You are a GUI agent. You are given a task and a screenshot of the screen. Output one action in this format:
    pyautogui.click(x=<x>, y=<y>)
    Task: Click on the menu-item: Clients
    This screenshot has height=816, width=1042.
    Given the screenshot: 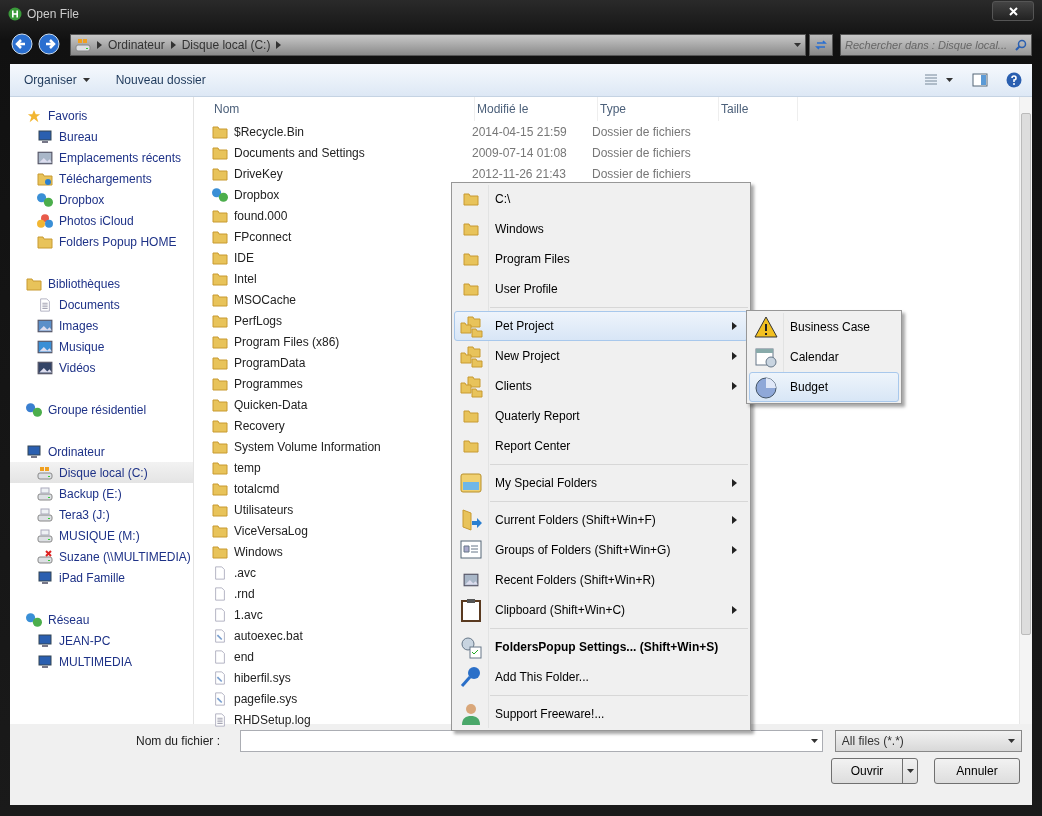 What is the action you would take?
    pyautogui.click(x=601, y=386)
    